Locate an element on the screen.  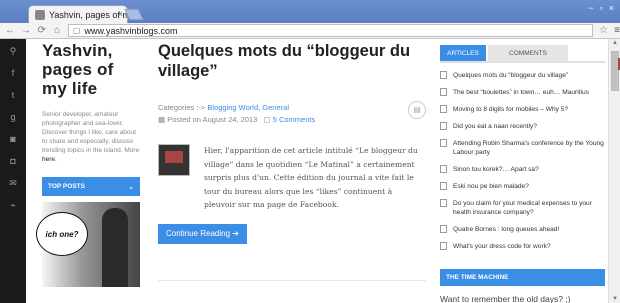
old-days-text: Want to remember the old days? ;) is located at coordinates (505, 298).